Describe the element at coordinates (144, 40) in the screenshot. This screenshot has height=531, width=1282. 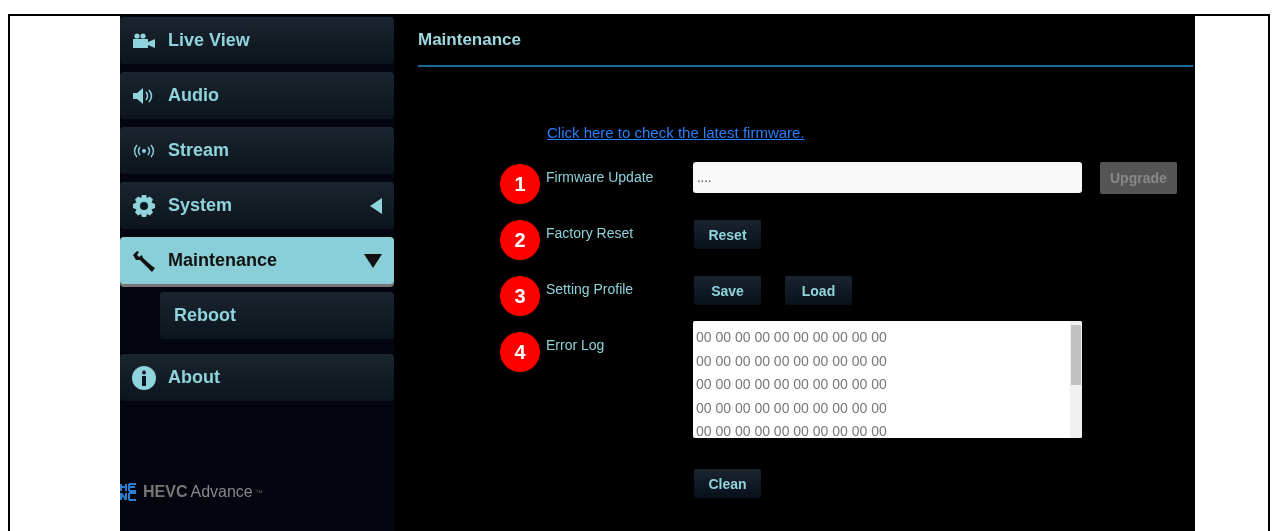
I see `video-camera-icon` at that location.